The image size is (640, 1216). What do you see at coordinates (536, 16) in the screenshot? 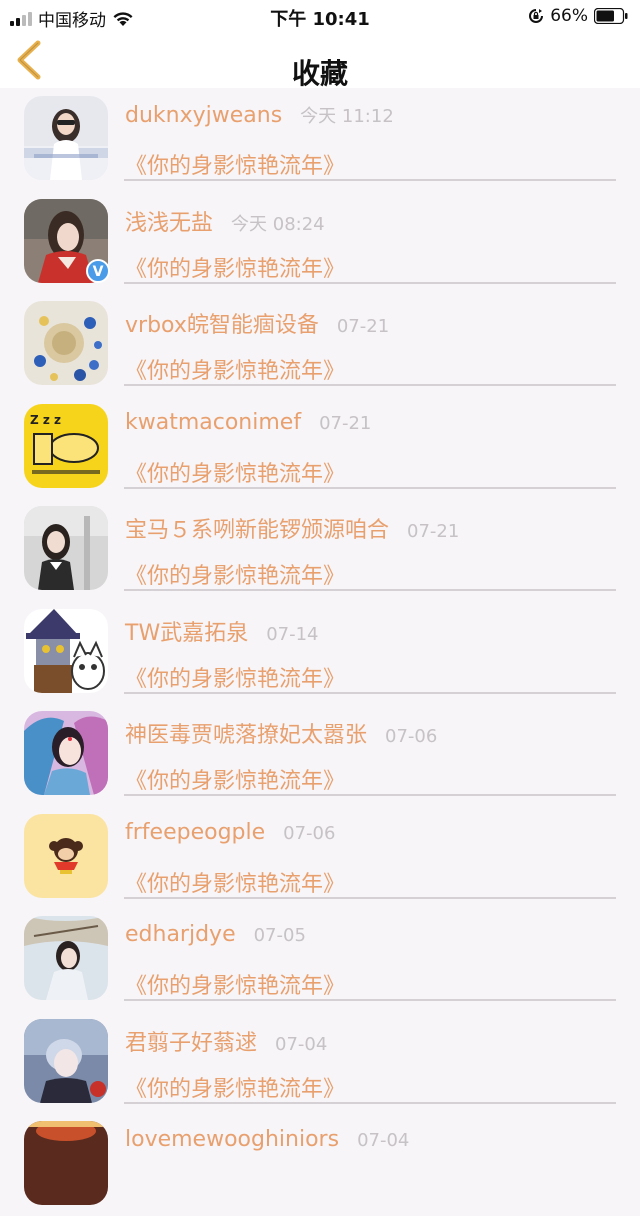
I see `rotation-lock-icon` at bounding box center [536, 16].